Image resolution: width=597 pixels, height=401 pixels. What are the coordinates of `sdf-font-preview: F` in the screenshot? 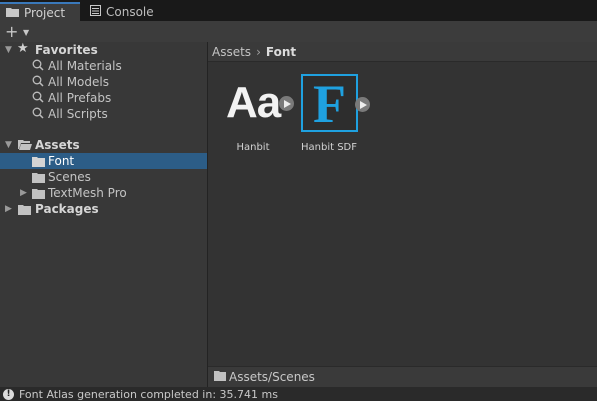 It's located at (329, 103).